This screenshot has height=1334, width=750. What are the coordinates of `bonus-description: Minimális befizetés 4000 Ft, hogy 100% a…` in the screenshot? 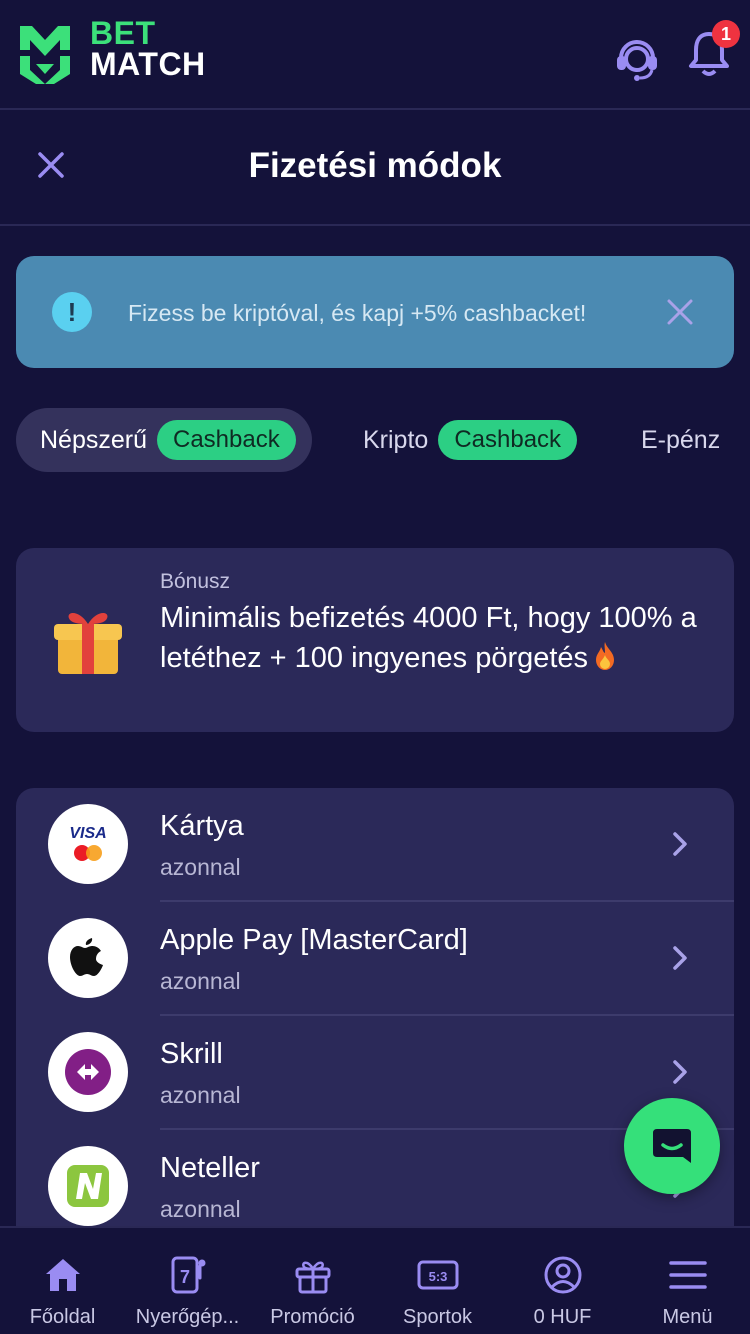 It's located at (430, 638).